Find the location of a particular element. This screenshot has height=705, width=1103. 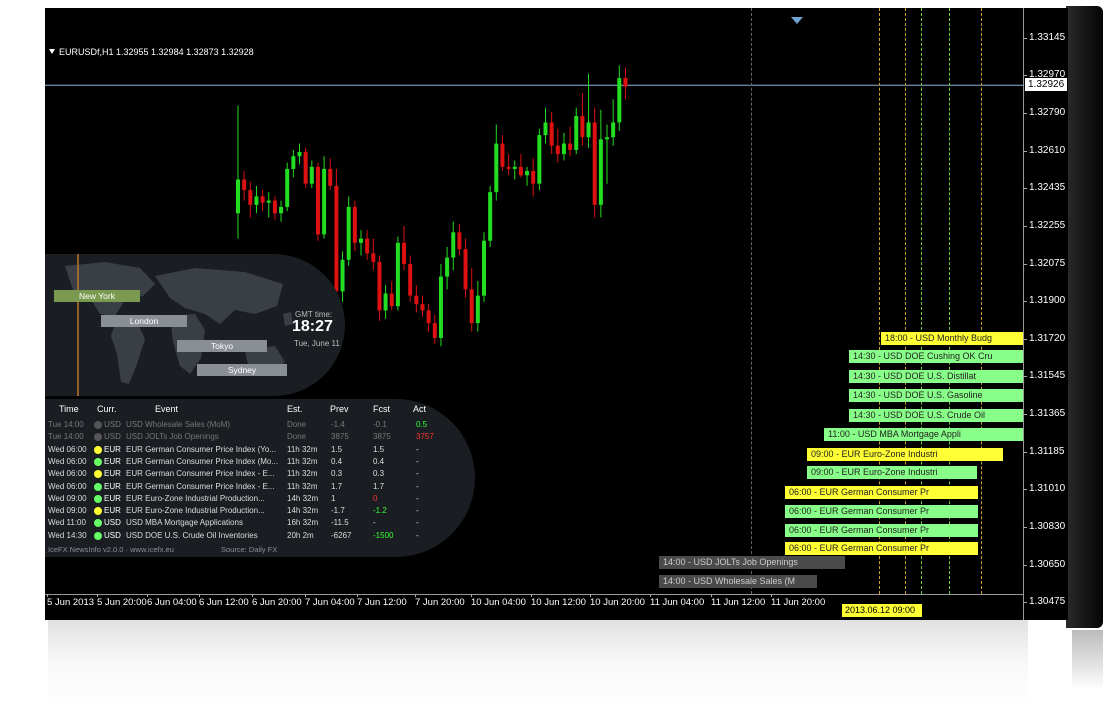

cell-fcst: - is located at coordinates (374, 523).